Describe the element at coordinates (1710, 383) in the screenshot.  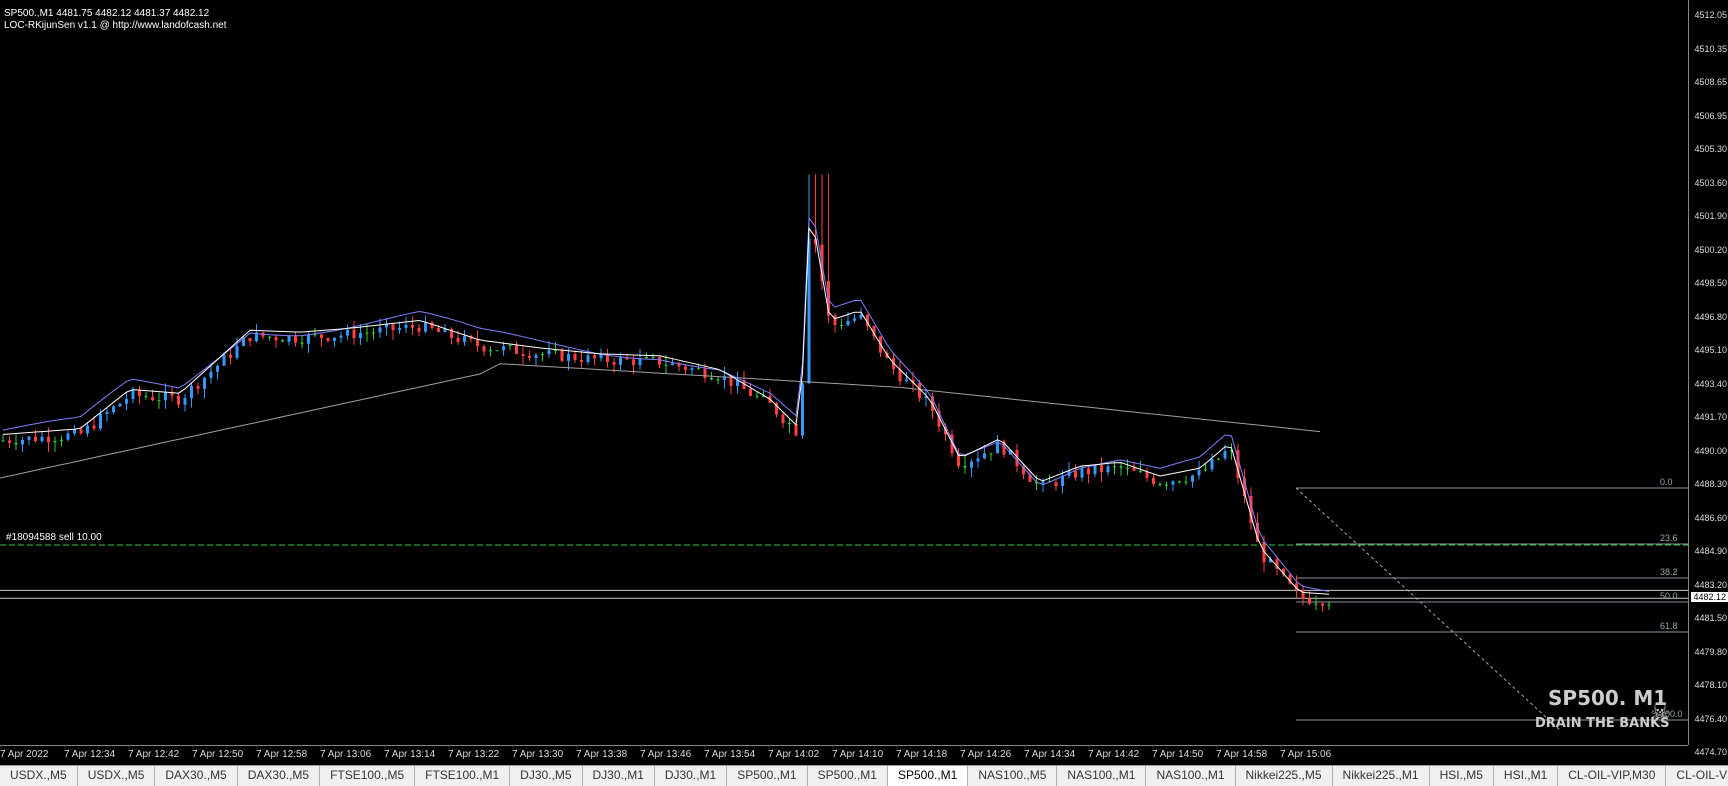
I see `price-tick-label: 4493.40` at that location.